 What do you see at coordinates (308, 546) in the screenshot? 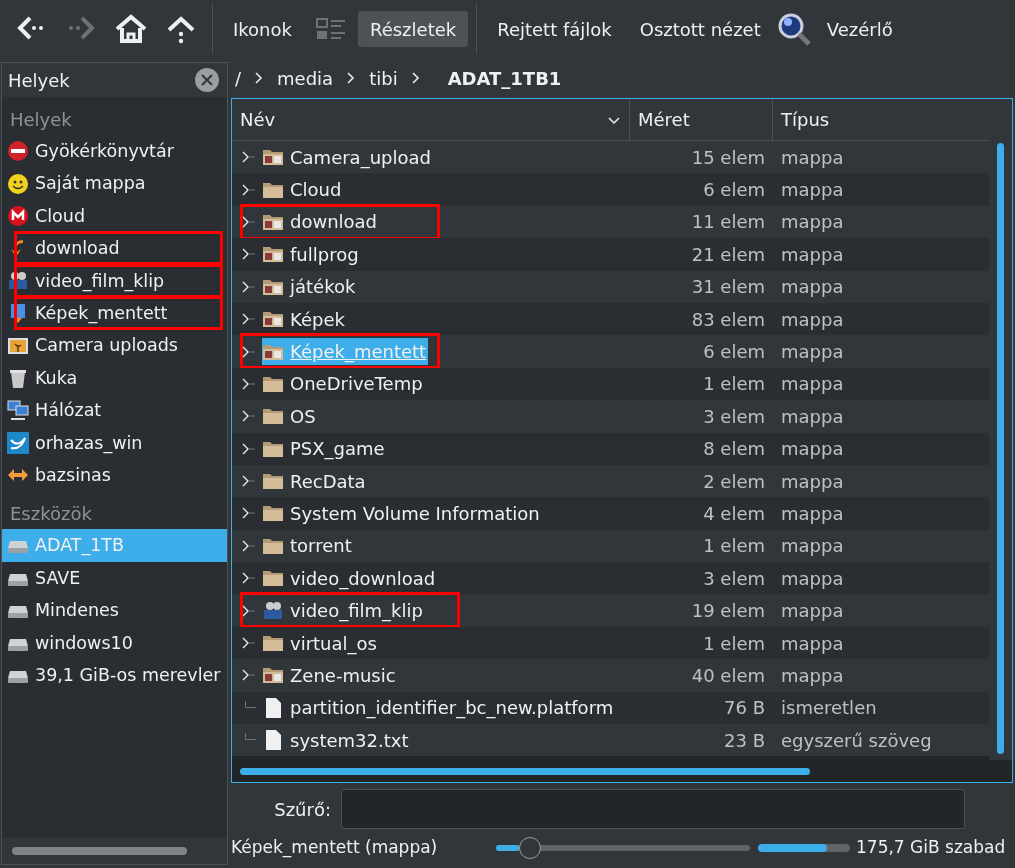
I see `file-name: torrent` at bounding box center [308, 546].